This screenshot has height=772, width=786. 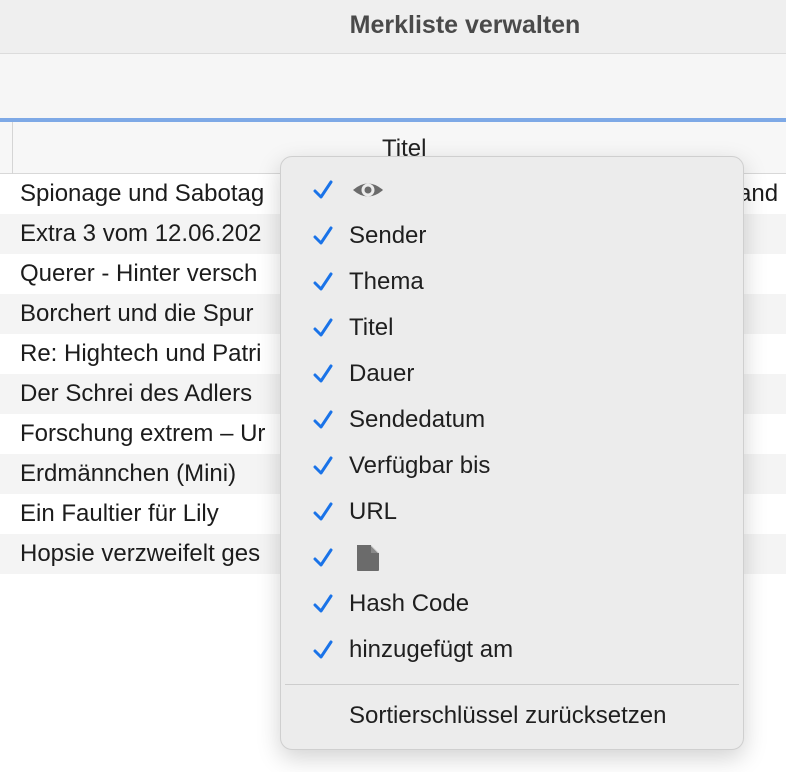 I want to click on menu-item-label: Hash Code, so click(x=409, y=603).